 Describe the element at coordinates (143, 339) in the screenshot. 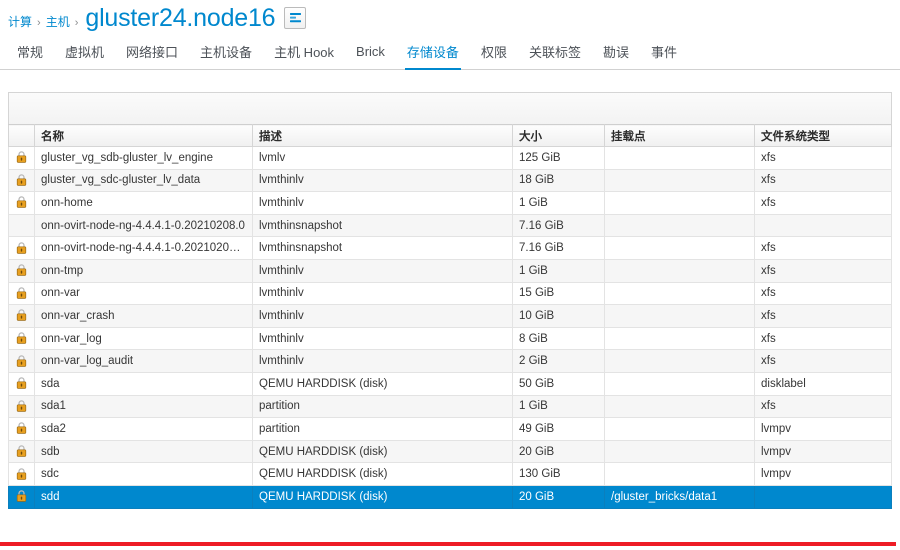

I see `row-name: onn-var_log` at that location.